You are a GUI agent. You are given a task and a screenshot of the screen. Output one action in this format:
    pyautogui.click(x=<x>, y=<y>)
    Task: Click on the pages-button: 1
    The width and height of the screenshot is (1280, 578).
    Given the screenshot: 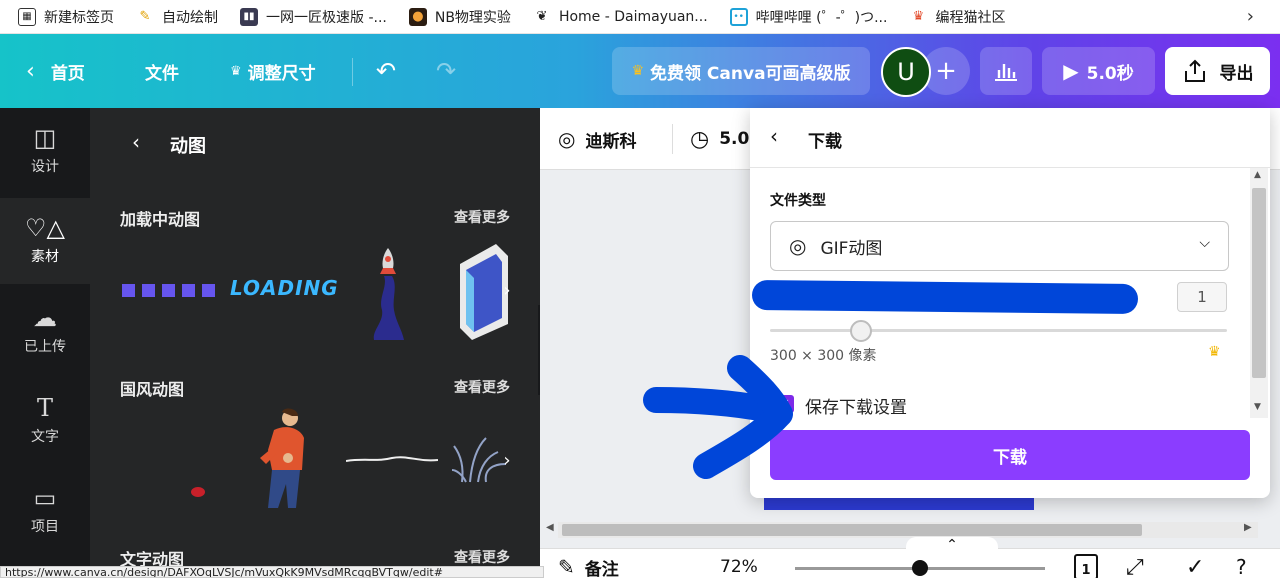 What is the action you would take?
    pyautogui.click(x=1086, y=563)
    